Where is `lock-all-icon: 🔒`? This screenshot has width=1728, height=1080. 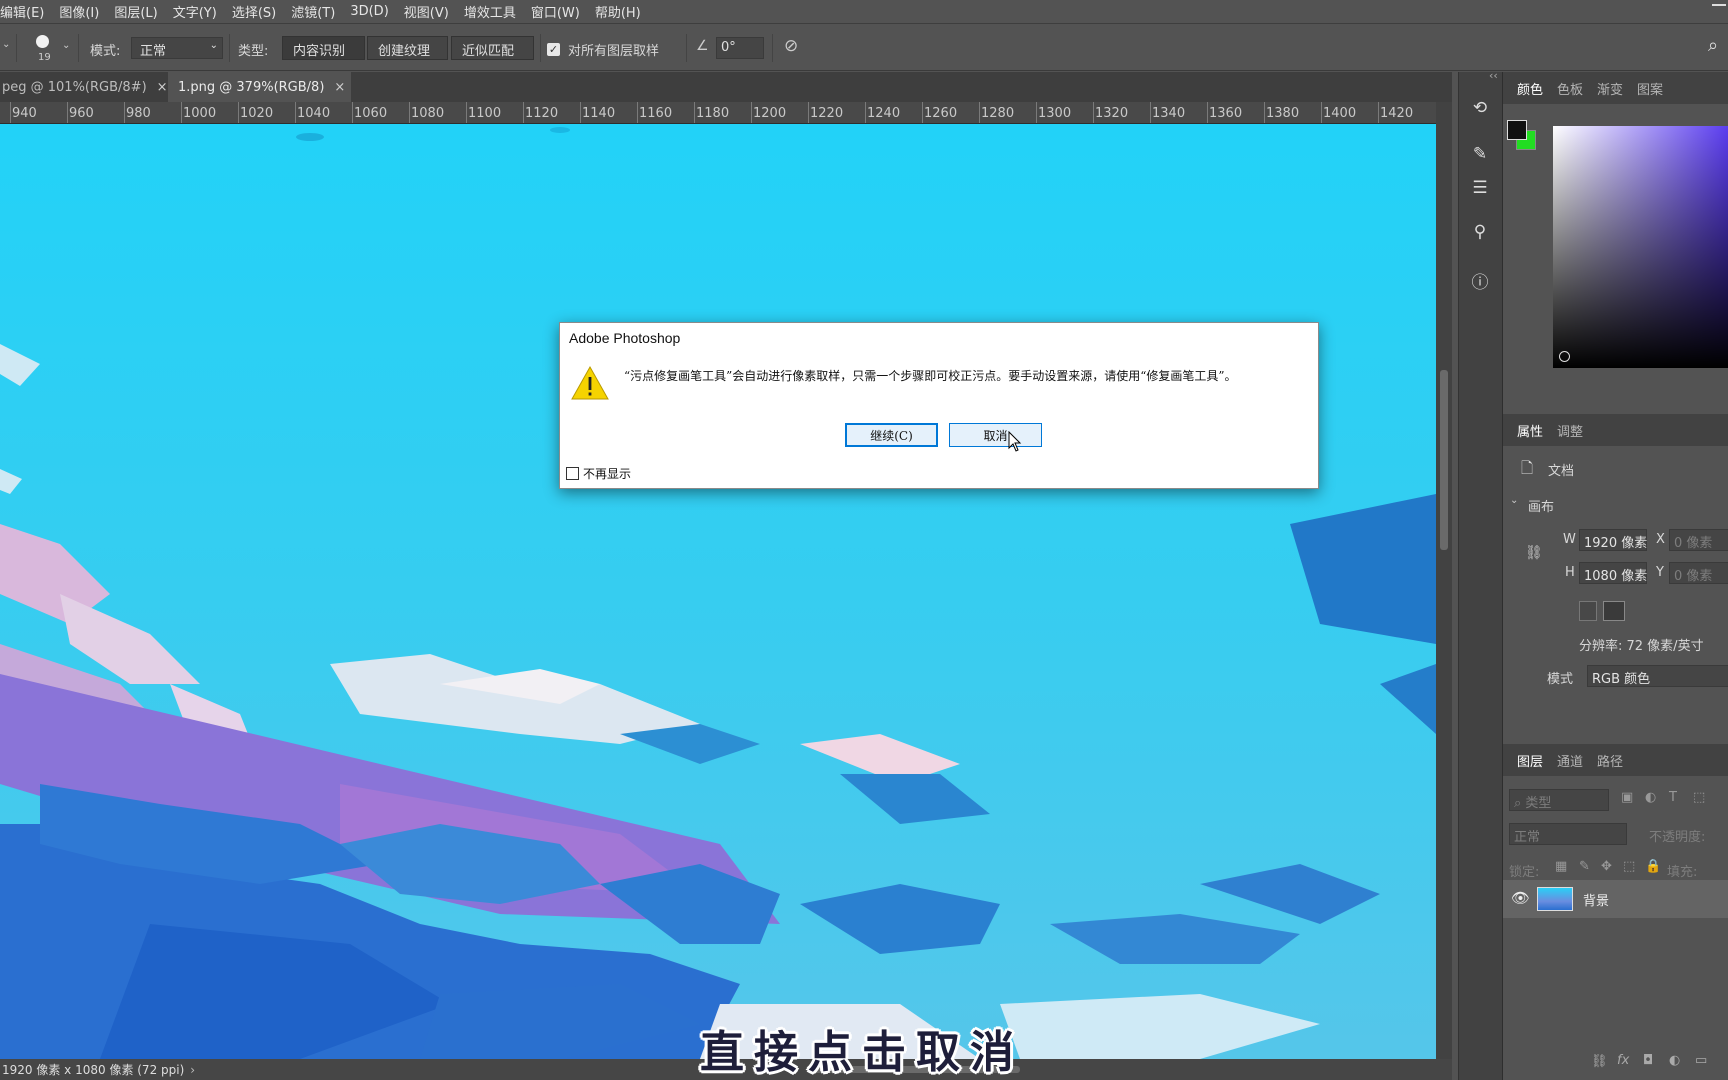
lock-all-icon: 🔒 is located at coordinates (1653, 866).